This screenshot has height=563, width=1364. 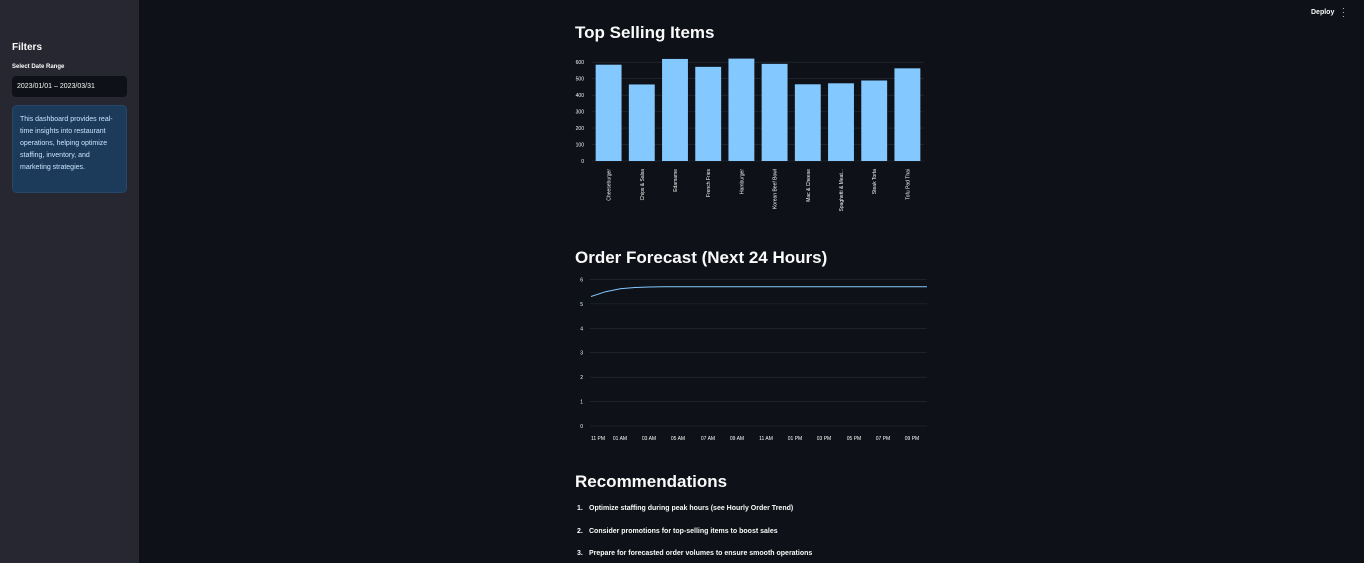 I want to click on x-tick-label: Hamburger, so click(x=742, y=181).